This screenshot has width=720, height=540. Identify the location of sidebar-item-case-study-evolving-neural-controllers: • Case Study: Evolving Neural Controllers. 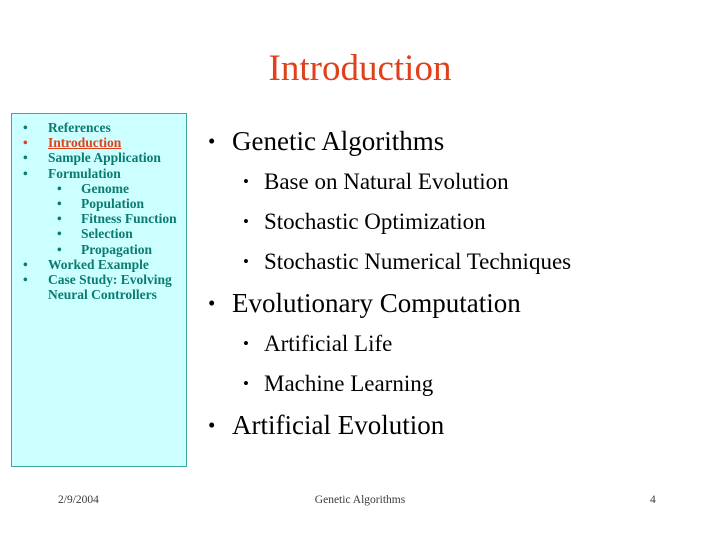
(100, 287).